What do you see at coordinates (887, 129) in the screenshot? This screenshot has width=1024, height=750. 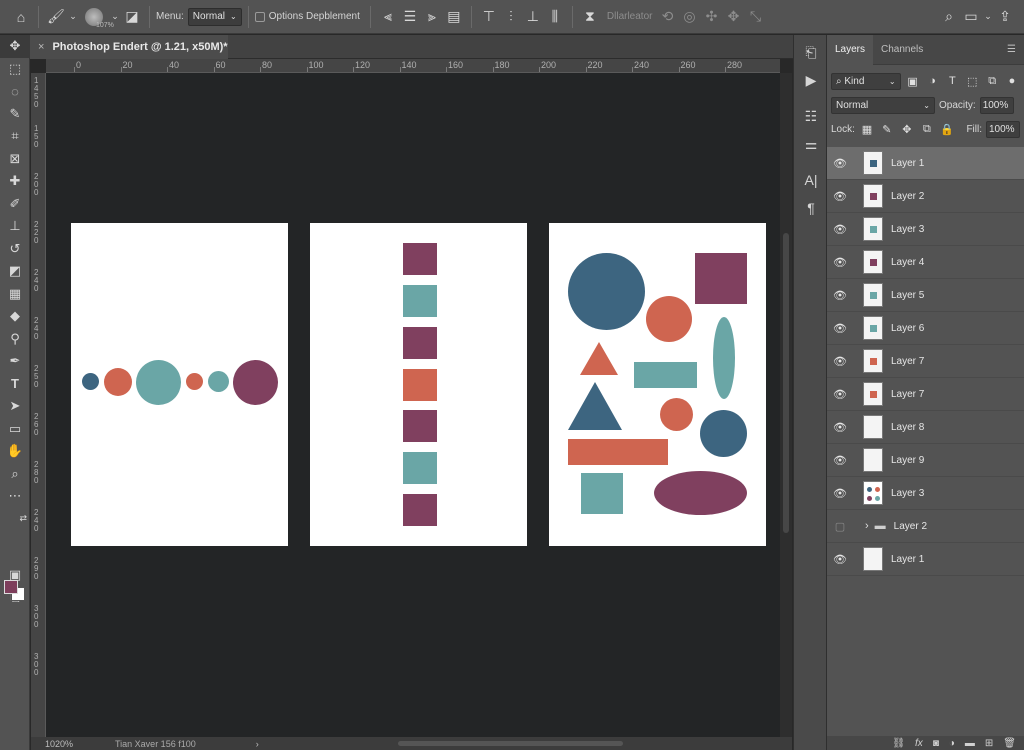 I see `lock-image-icon: ✎` at bounding box center [887, 129].